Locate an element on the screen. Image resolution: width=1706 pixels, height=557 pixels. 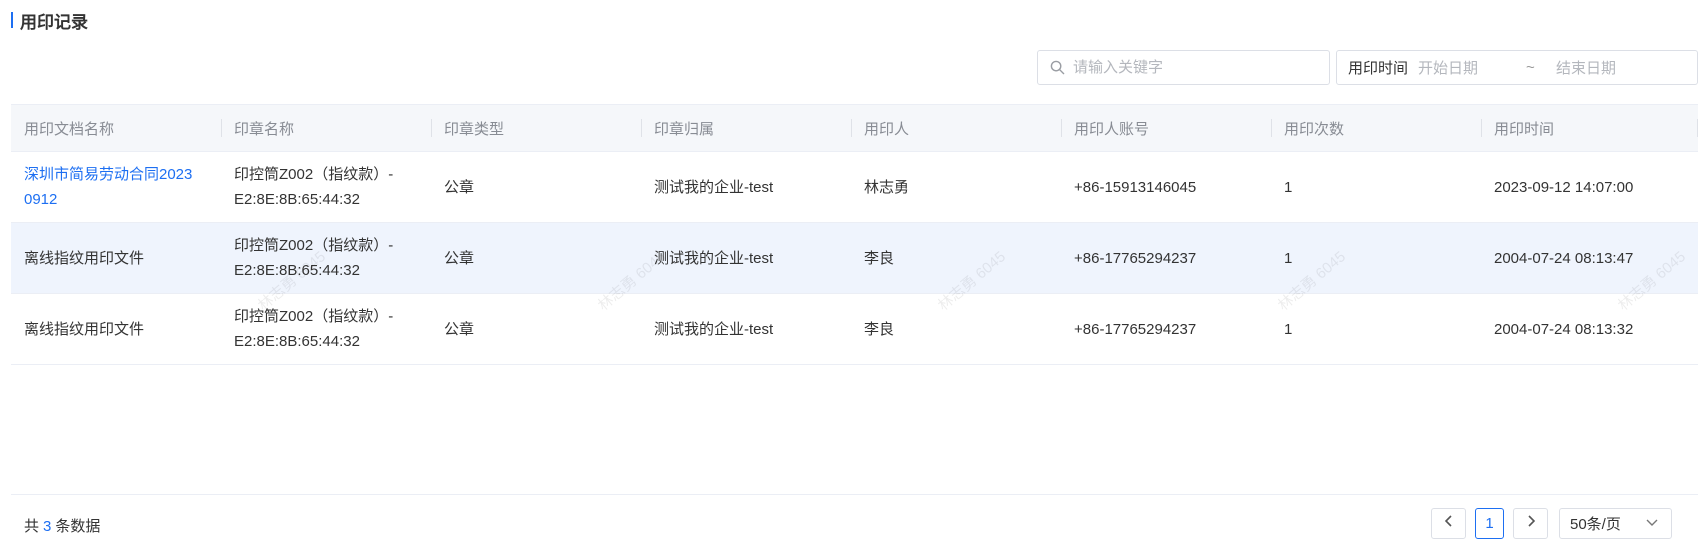
prev-page-button is located at coordinates (1448, 523).